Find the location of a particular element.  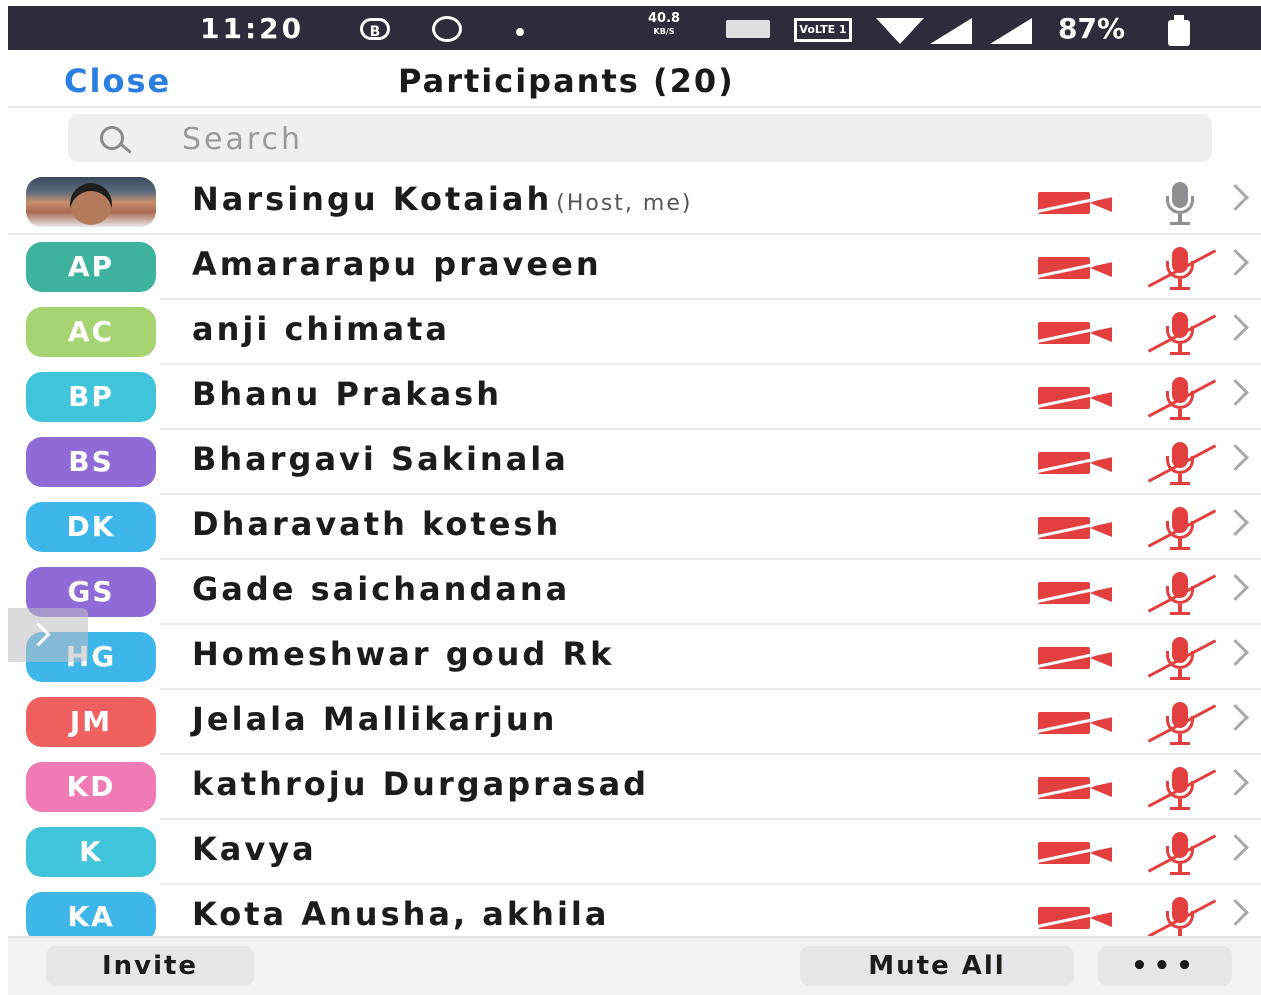

participant-name: Kota Anusha, akhila is located at coordinates (400, 914).